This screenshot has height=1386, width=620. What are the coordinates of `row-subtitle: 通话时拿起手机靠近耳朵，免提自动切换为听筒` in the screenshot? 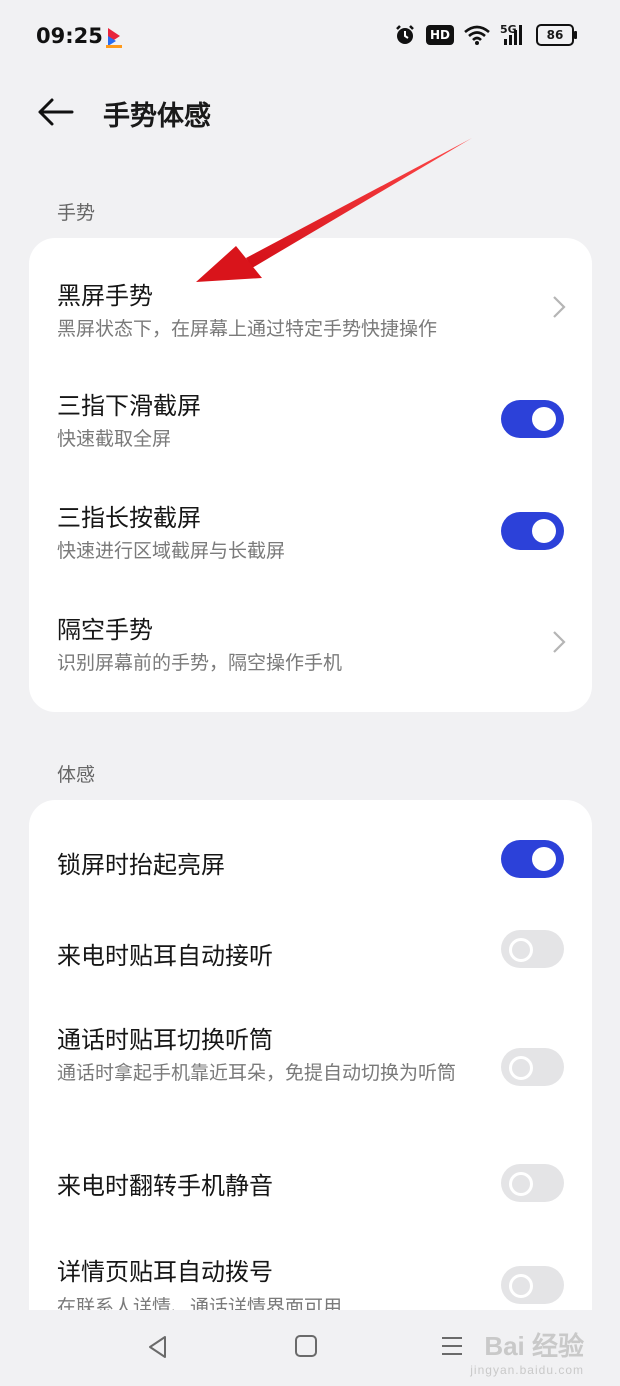 It's located at (257, 1073).